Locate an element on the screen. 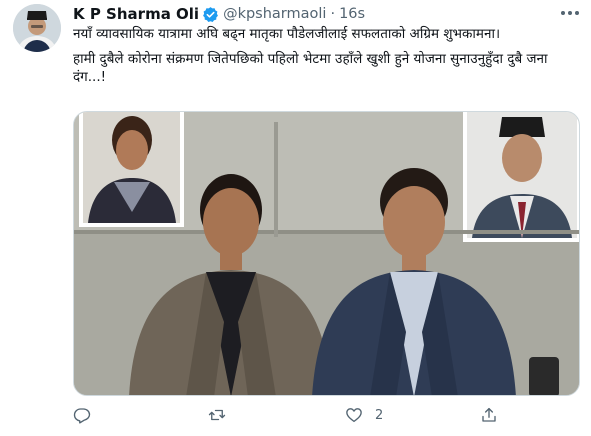 This screenshot has width=591, height=436. retweet-icon is located at coordinates (217, 415).